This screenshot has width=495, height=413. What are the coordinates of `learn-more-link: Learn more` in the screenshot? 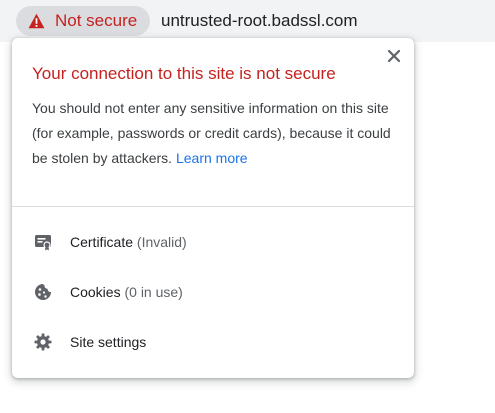 It's located at (212, 158).